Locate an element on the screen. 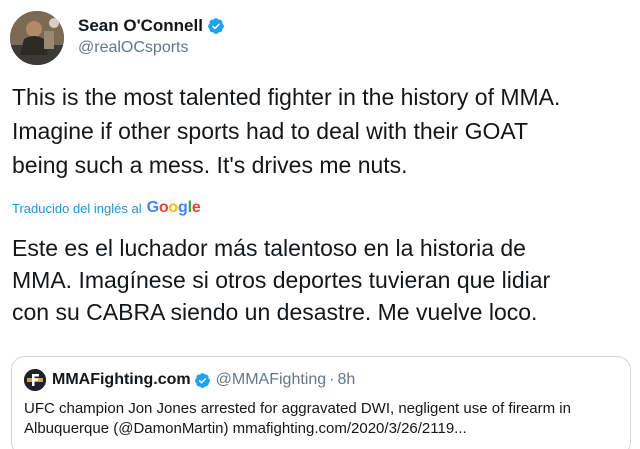 This screenshot has height=449, width=640. author-names: Sean O'Connell @realOCsports is located at coordinates (151, 36).